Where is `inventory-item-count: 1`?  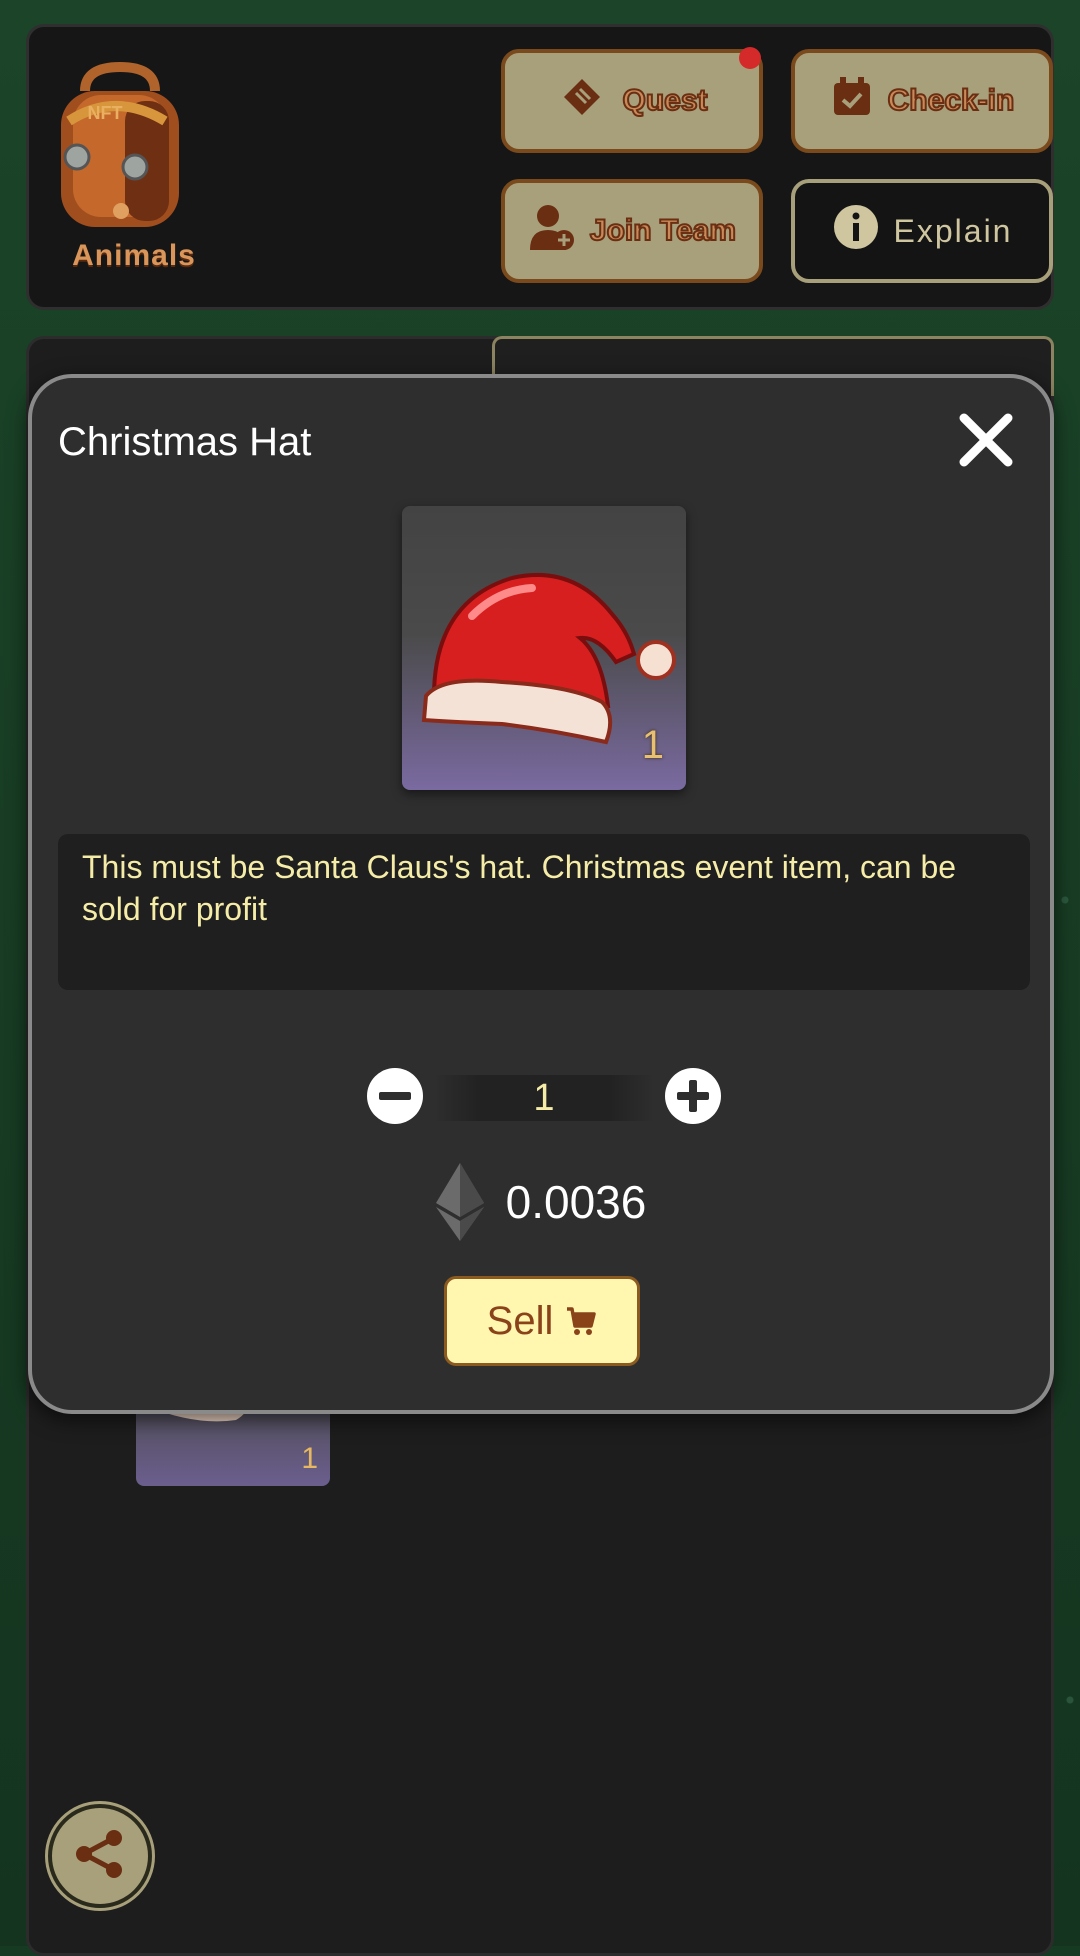 inventory-item-count: 1 is located at coordinates (309, 1458).